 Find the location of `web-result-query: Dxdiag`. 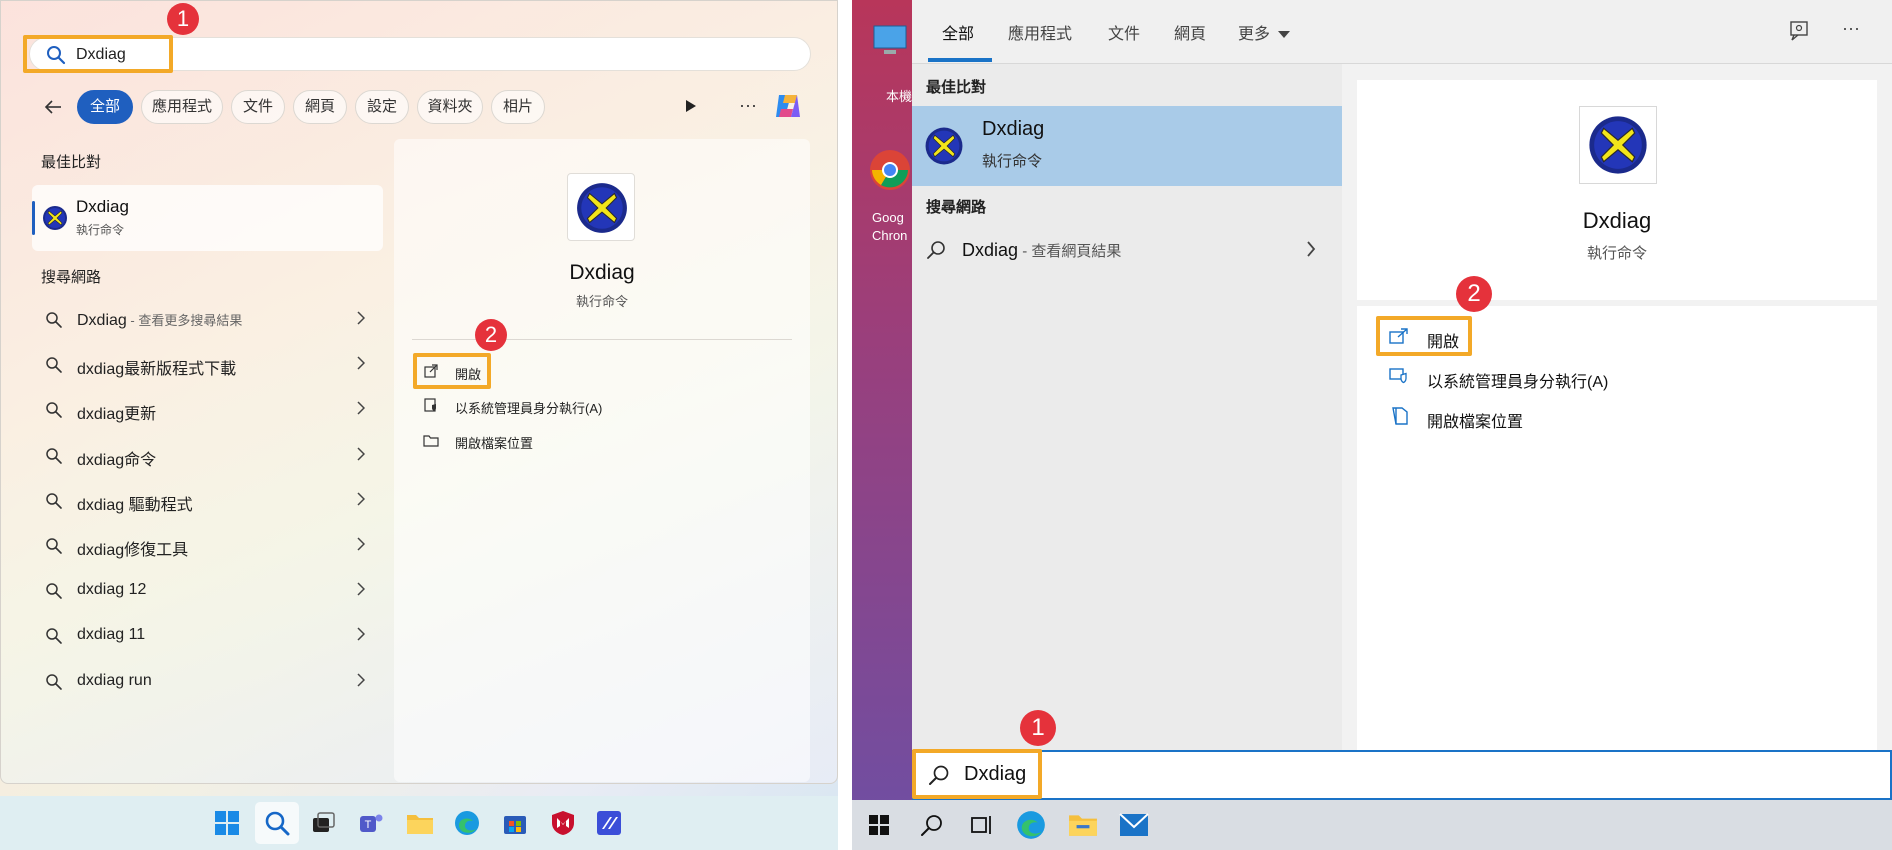

web-result-query: Dxdiag is located at coordinates (102, 320).